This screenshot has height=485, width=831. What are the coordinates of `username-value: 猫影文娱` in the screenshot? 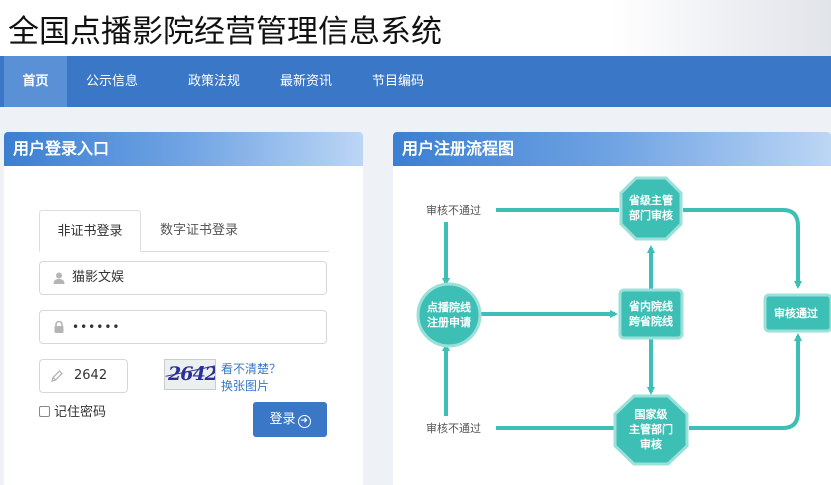 It's located at (98, 277).